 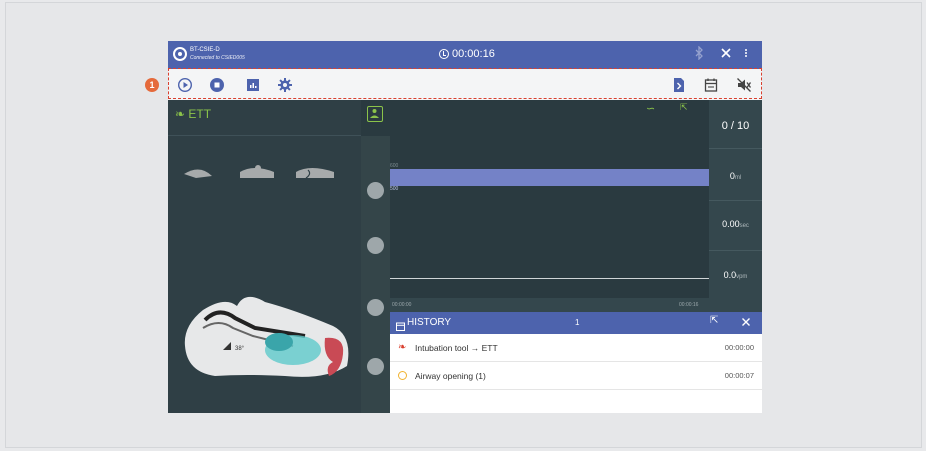 What do you see at coordinates (549, 305) in the screenshot?
I see `time-axis` at bounding box center [549, 305].